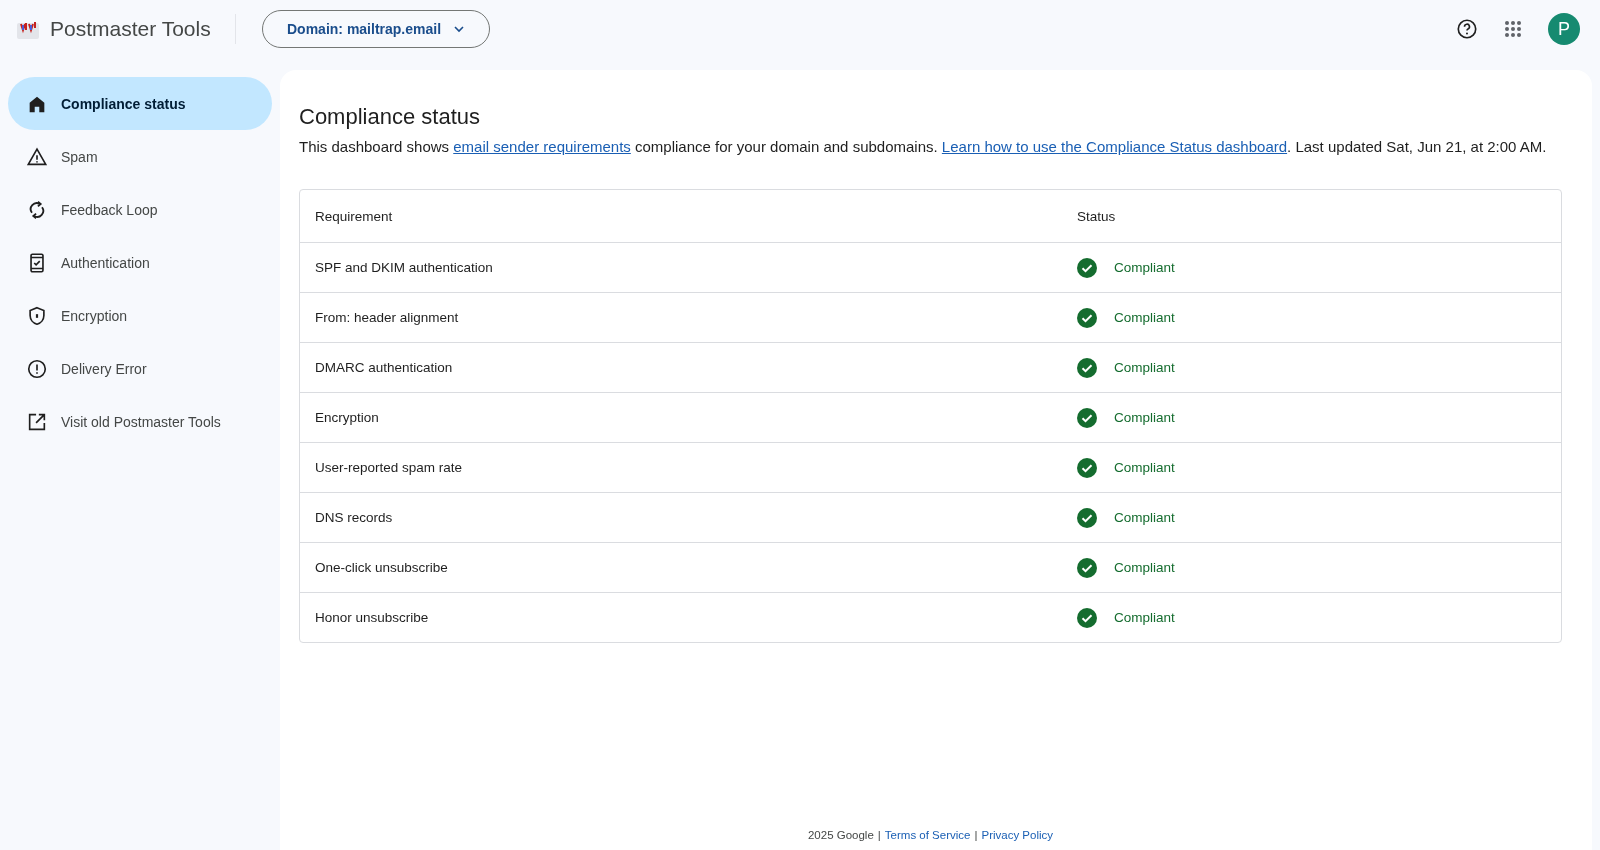  Describe the element at coordinates (140, 315) in the screenshot. I see `nav-item: Encryption` at that location.